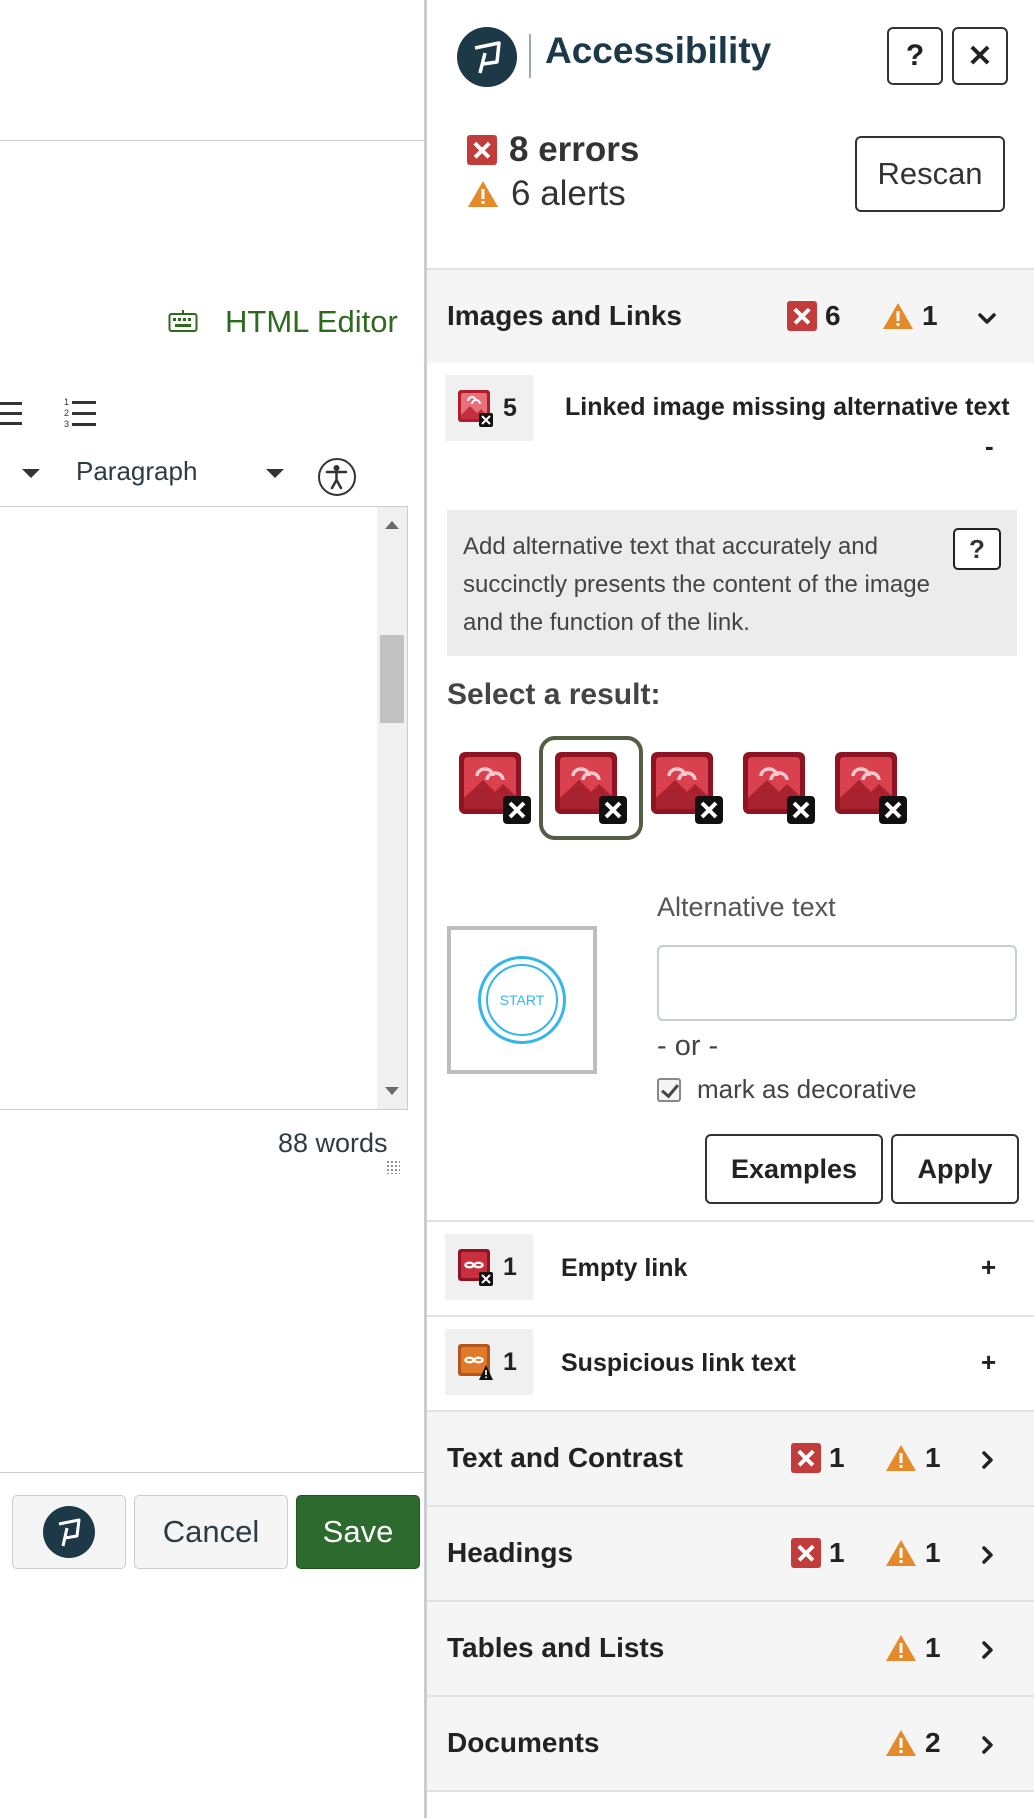  Describe the element at coordinates (837, 983) in the screenshot. I see `alt-text-input` at that location.